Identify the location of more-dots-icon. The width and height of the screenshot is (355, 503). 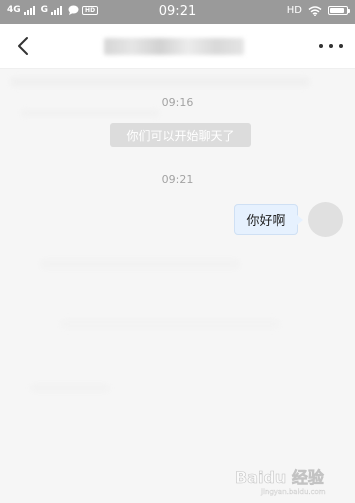
(321, 46).